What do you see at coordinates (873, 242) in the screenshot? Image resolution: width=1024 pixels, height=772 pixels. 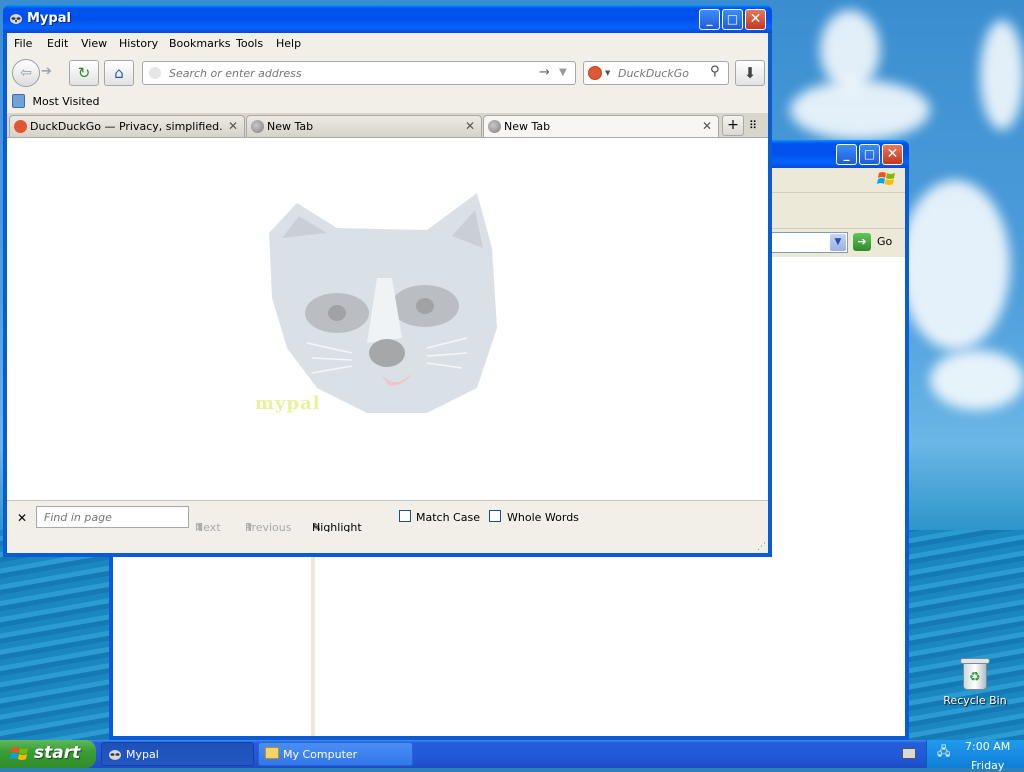 I see `go-button: ➔ Go` at bounding box center [873, 242].